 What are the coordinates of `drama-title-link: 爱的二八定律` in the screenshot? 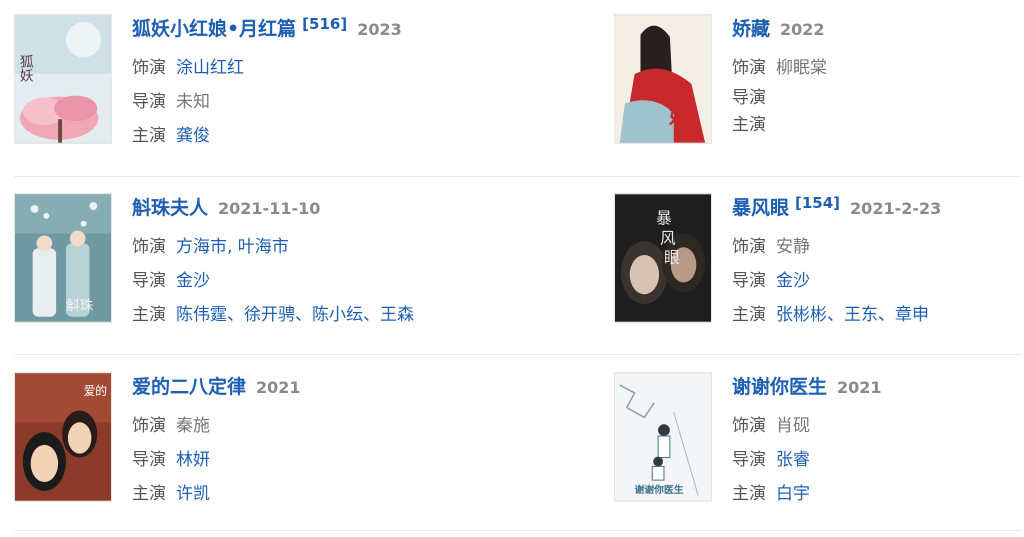 It's located at (189, 385).